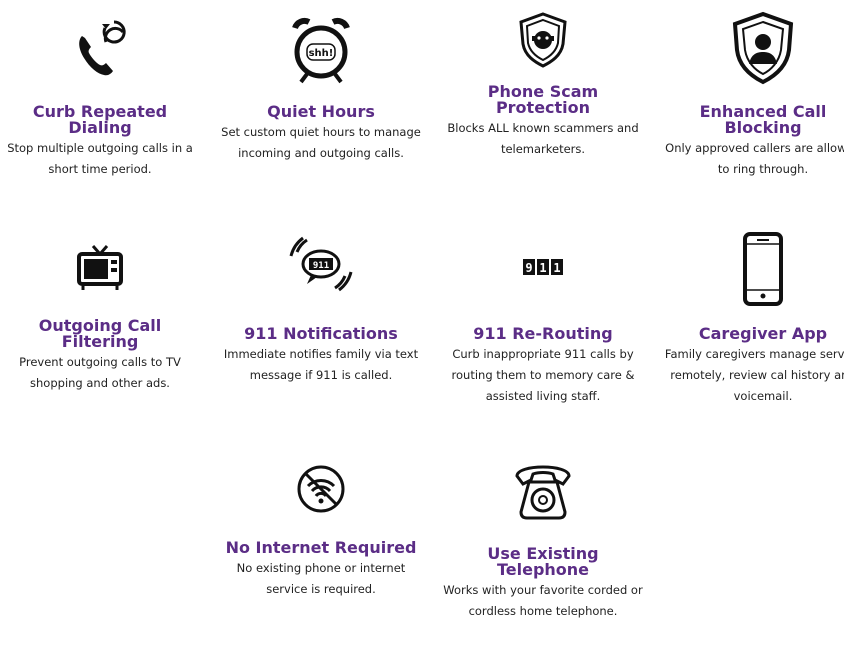 This screenshot has height=650, width=844. Describe the element at coordinates (102, 48) in the screenshot. I see `phone-repeat-icon` at that location.